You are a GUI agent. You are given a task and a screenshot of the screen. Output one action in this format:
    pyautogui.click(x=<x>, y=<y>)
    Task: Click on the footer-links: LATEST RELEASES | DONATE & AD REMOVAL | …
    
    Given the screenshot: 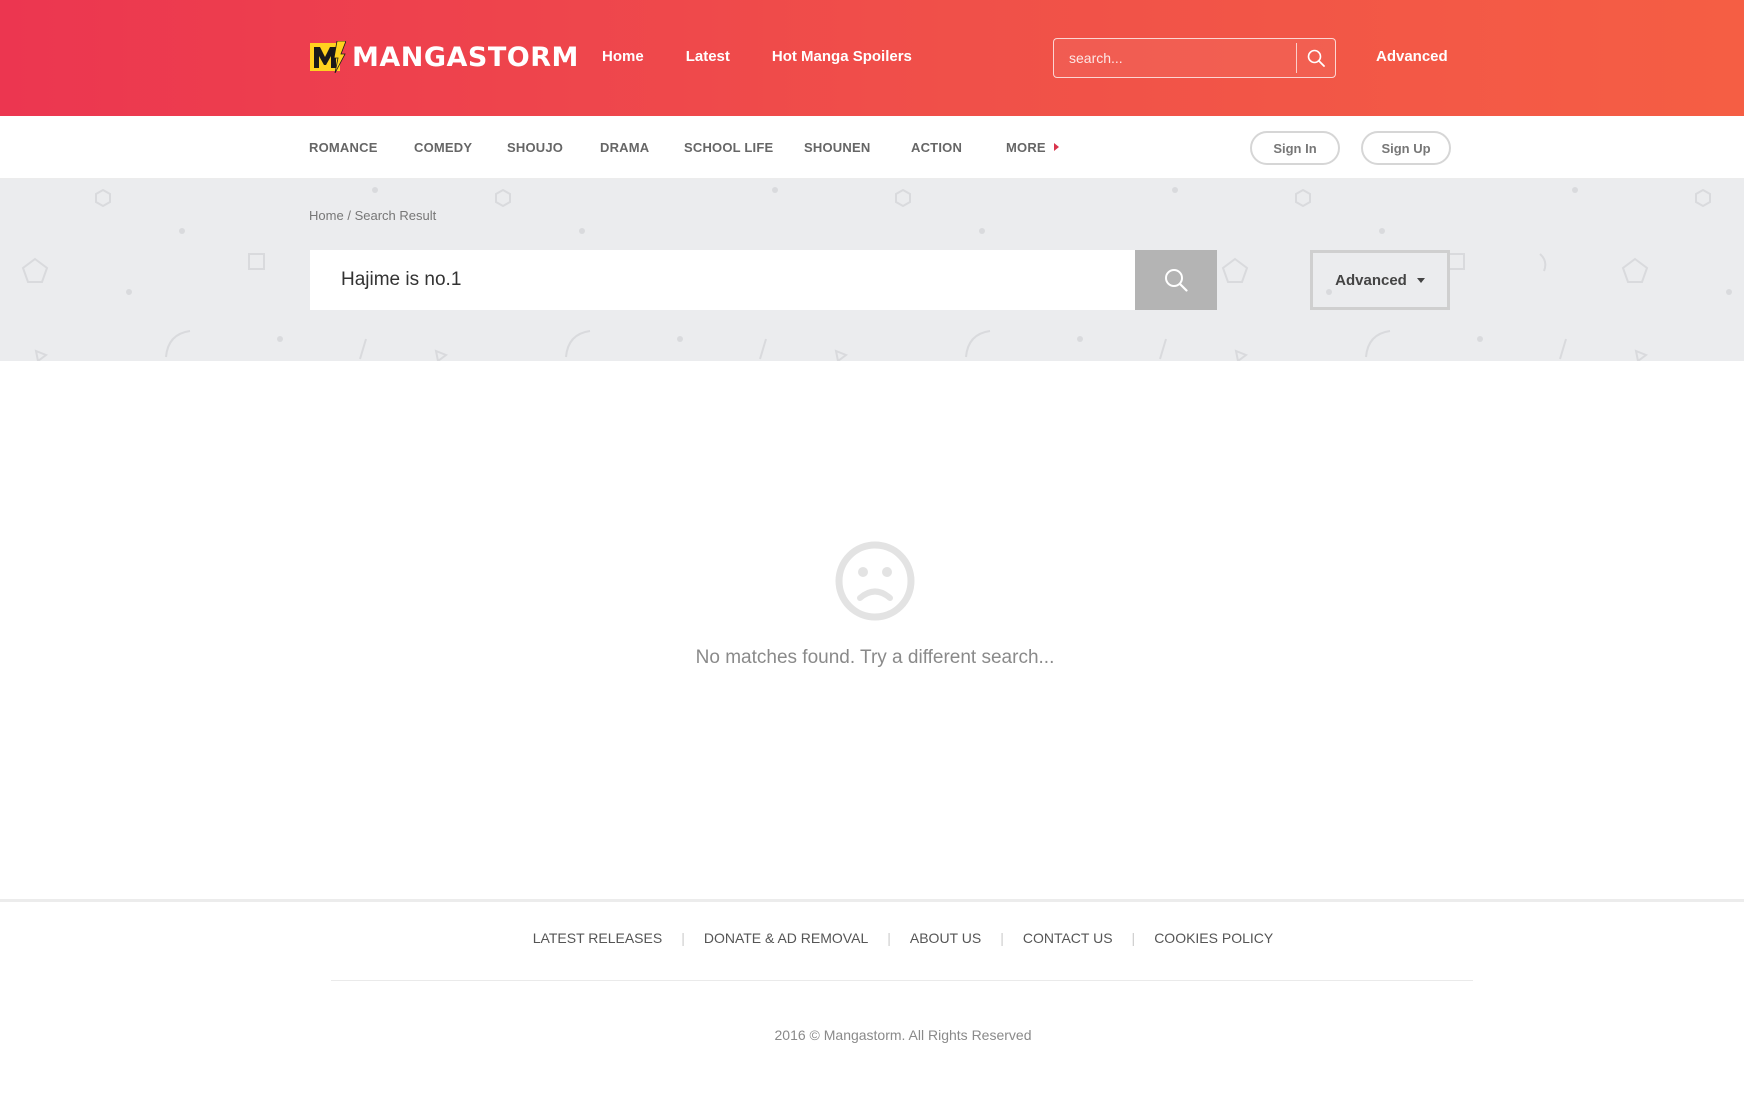 What is the action you would take?
    pyautogui.click(x=872, y=938)
    